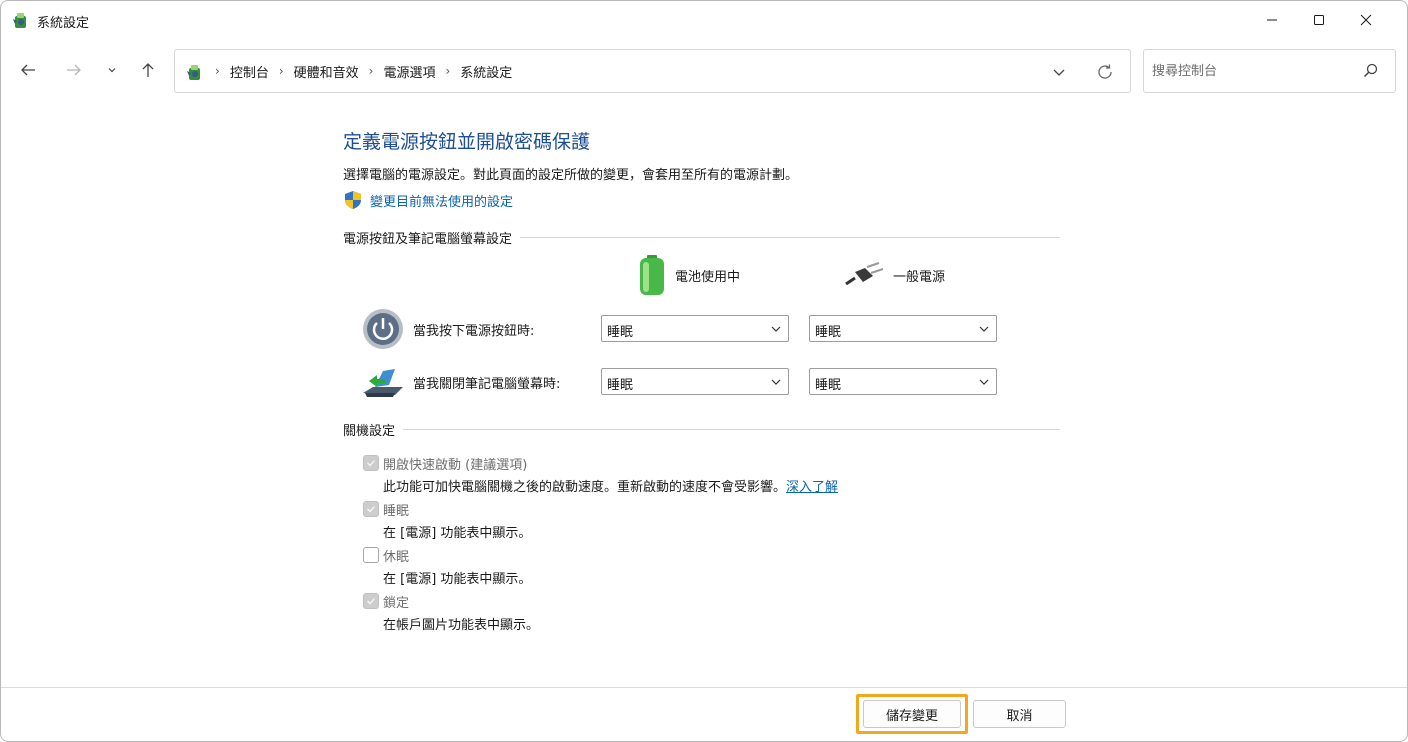 This screenshot has width=1408, height=742. I want to click on power-buttons-section-heading: 電源按鈕及筆記電腦螢幕設定, so click(701, 237).